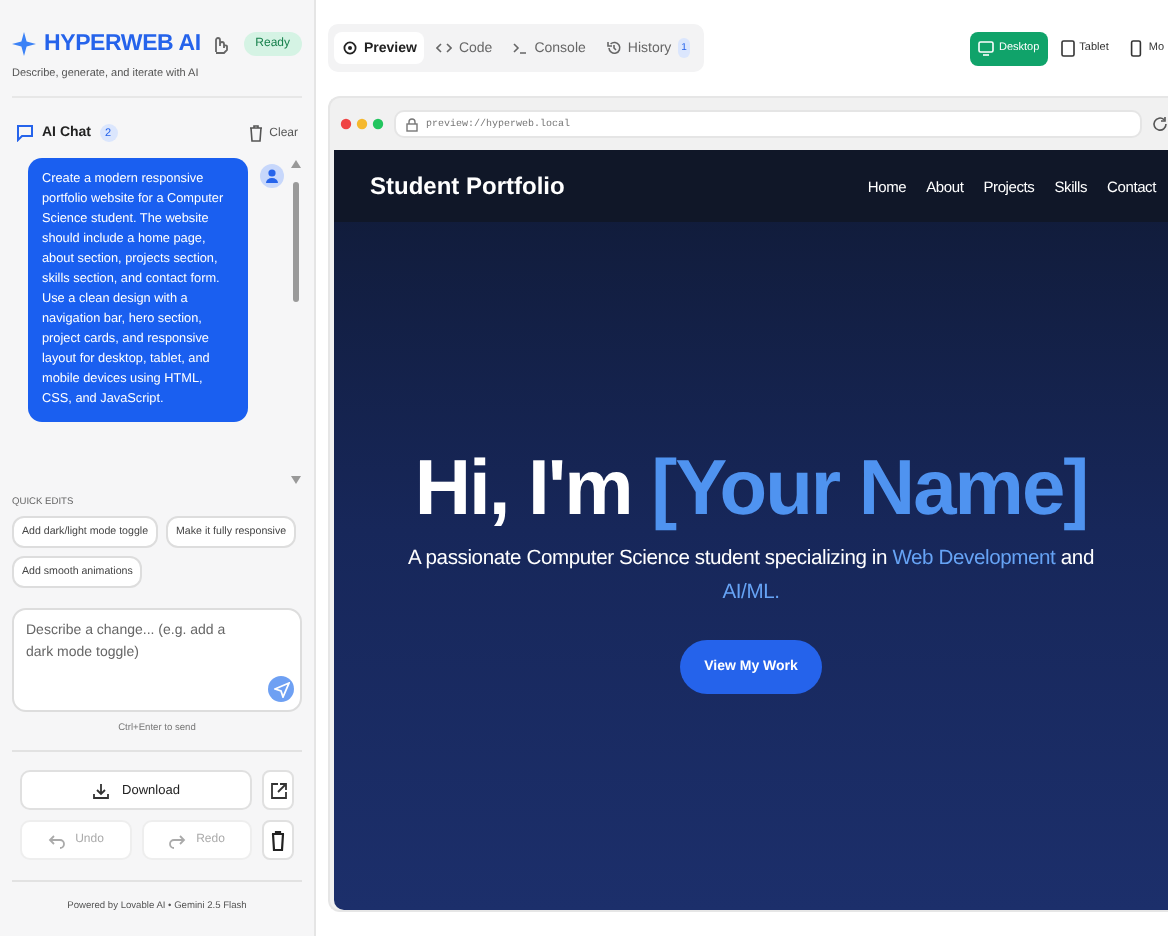 The width and height of the screenshot is (1168, 936). Describe the element at coordinates (444, 48) in the screenshot. I see `code-icon` at that location.